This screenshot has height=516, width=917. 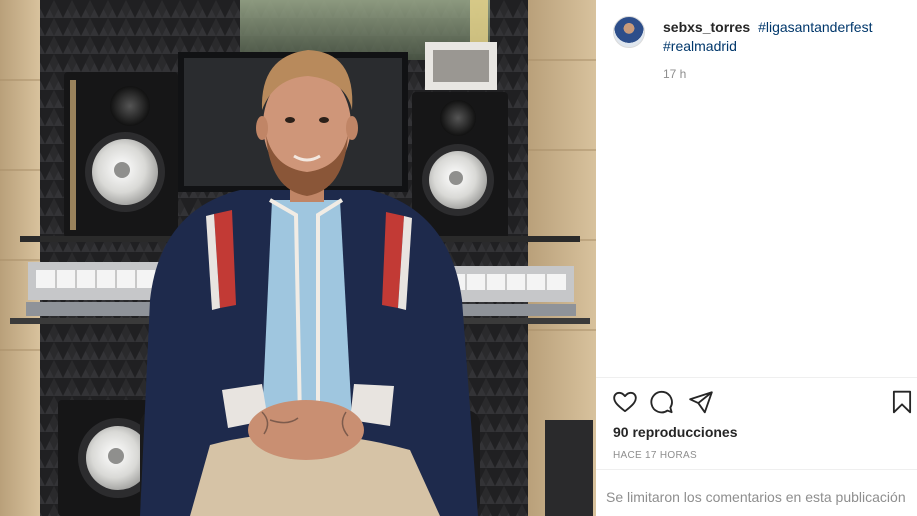 I want to click on caption-timestamp: 17 h, so click(x=675, y=74).